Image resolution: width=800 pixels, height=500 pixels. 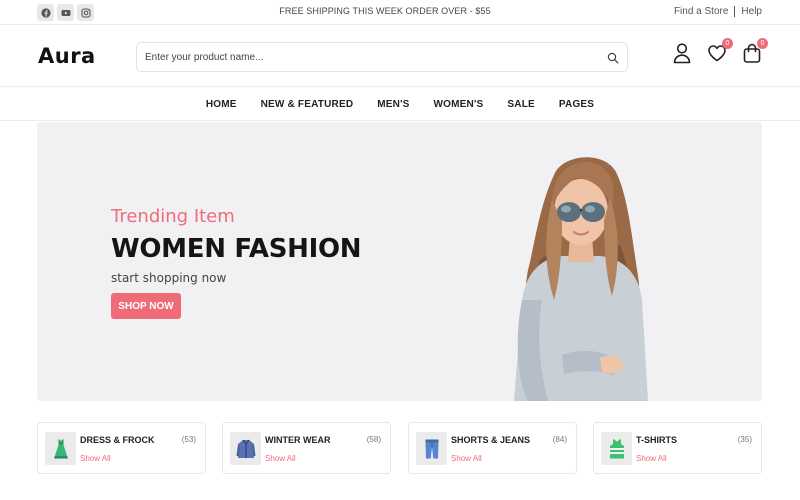 I want to click on category-name: T-SHIRTS, so click(x=657, y=440).